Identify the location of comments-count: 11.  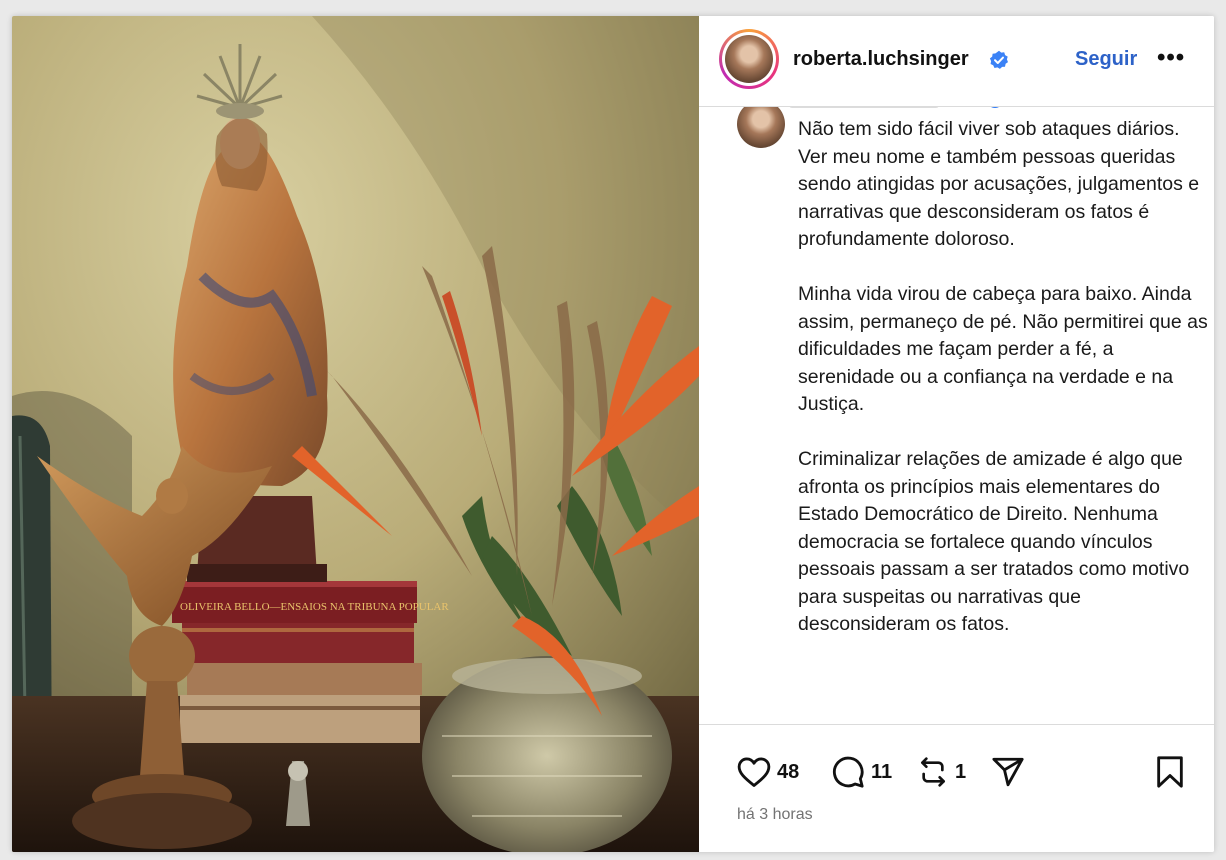
(881, 772).